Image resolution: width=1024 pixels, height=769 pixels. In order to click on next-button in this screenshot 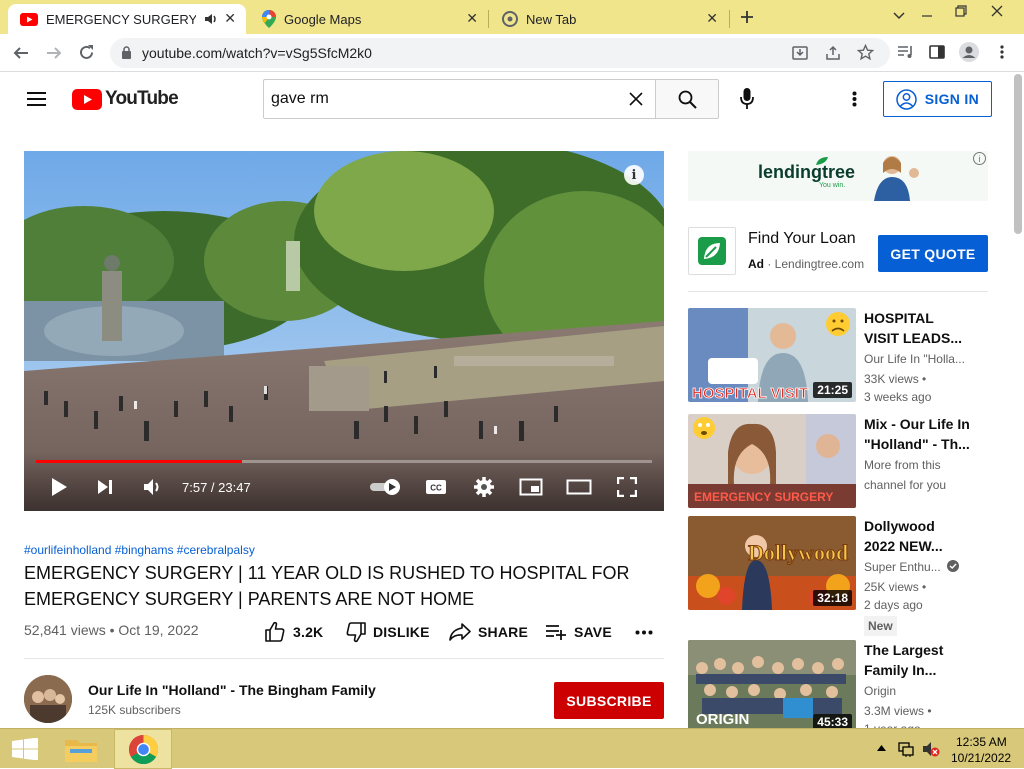, I will do `click(105, 487)`.